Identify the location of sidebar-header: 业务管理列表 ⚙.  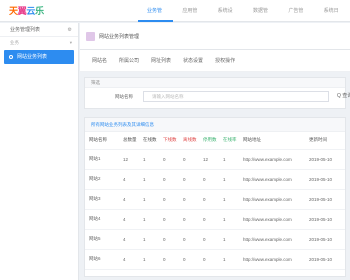
(39, 30).